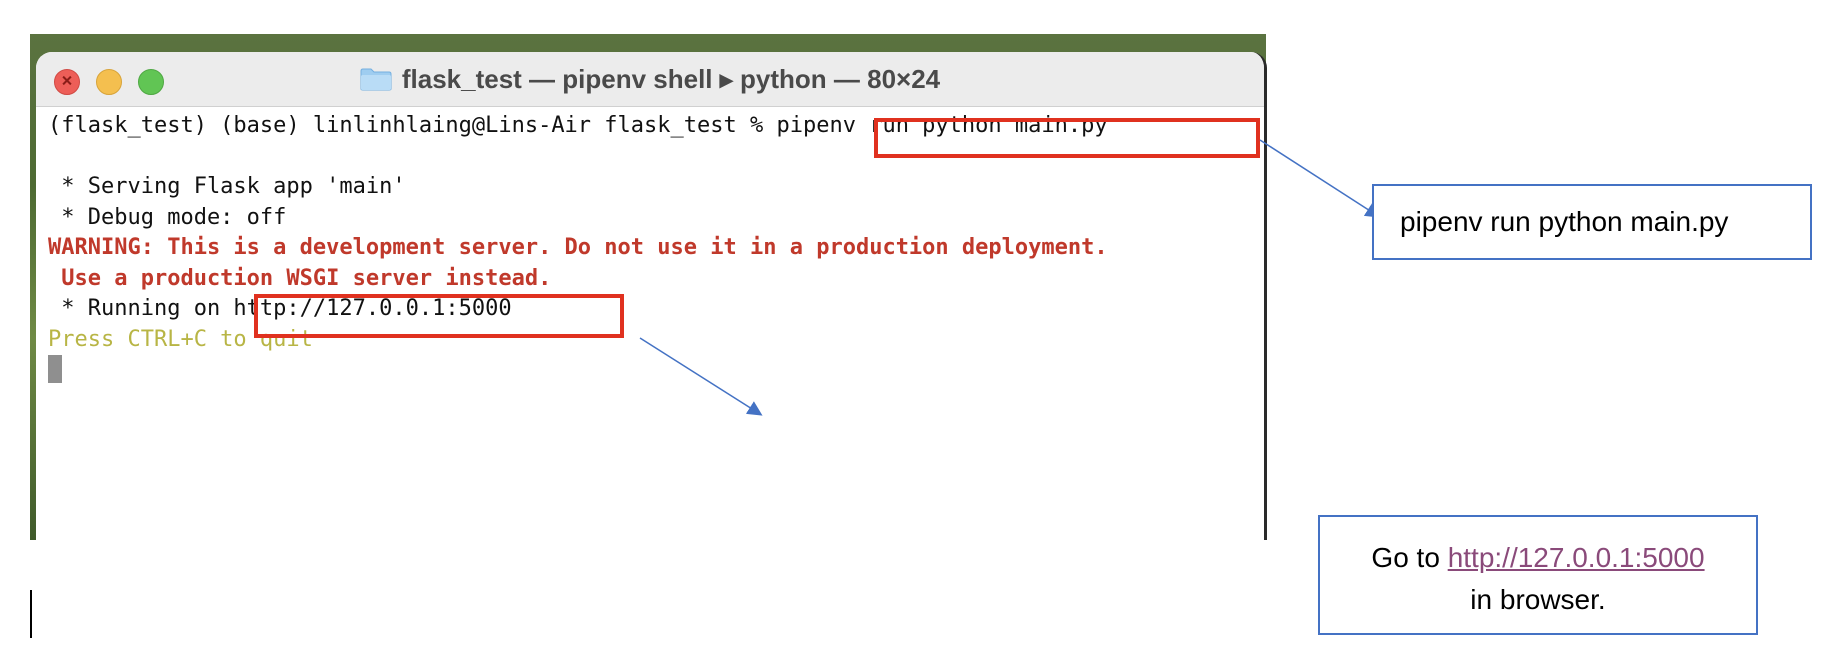 The image size is (1844, 660). Describe the element at coordinates (1538, 599) in the screenshot. I see `browser-callout-suffix: in browser.` at that location.